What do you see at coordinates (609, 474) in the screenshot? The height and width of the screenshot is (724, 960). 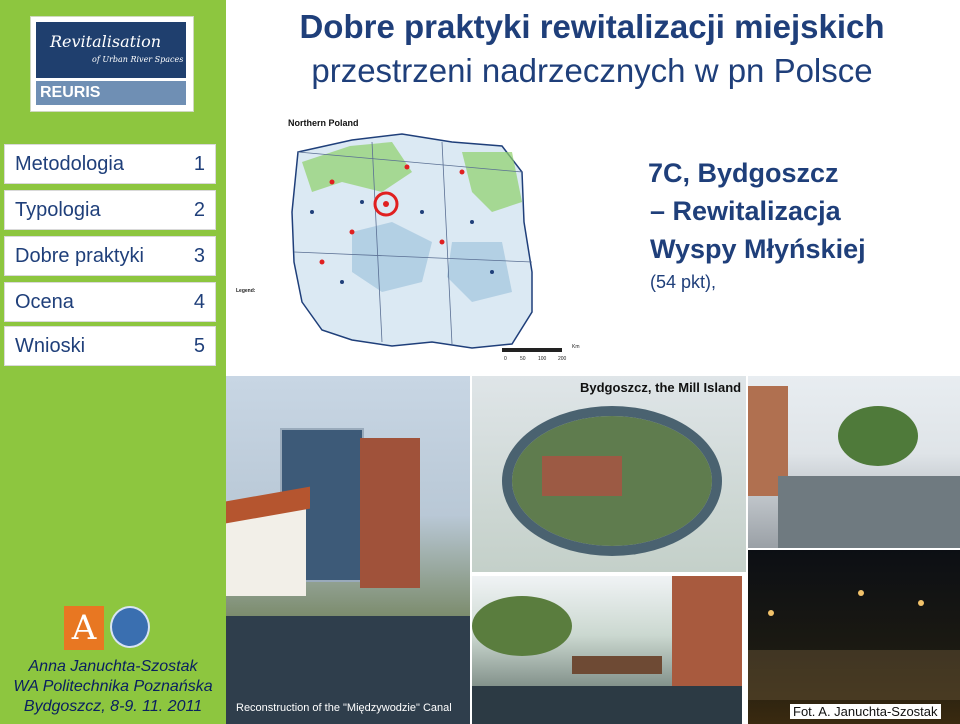 I see `mill-island-aerial: Bydgoszcz, the Mill Island` at bounding box center [609, 474].